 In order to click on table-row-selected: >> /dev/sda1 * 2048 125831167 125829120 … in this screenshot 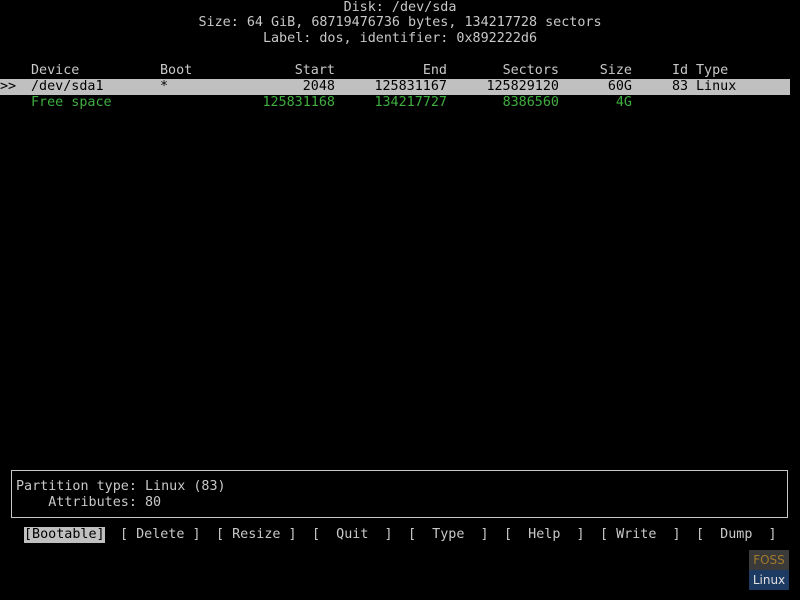, I will do `click(395, 87)`.